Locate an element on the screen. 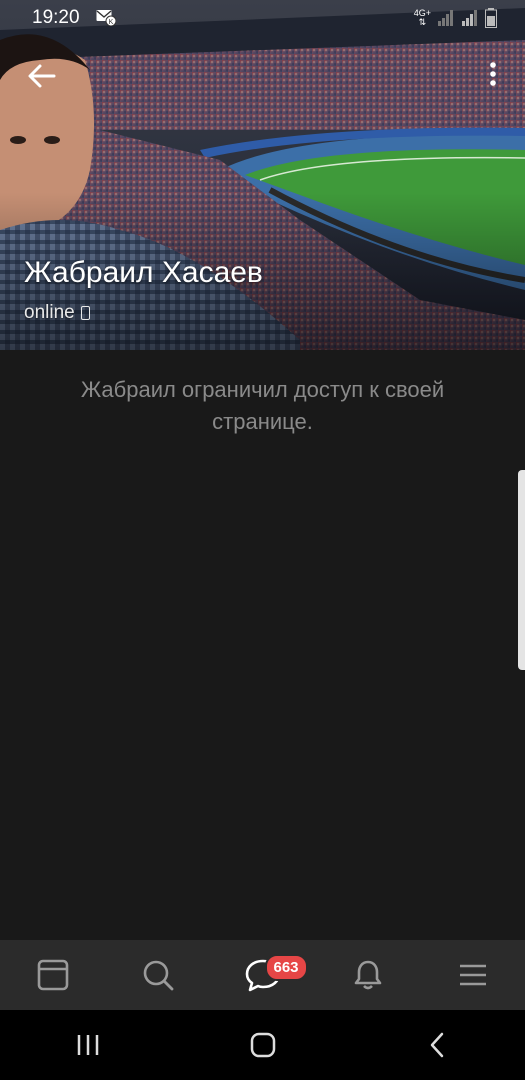 Image resolution: width=525 pixels, height=1080 pixels. mobile-device-icon is located at coordinates (85, 313).